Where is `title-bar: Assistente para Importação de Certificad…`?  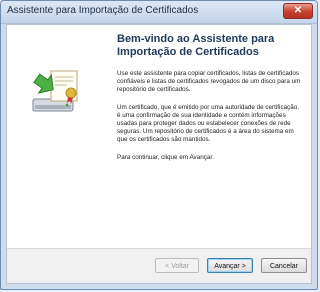
title-bar: Assistente para Importação de Certificad… is located at coordinates (159, 12).